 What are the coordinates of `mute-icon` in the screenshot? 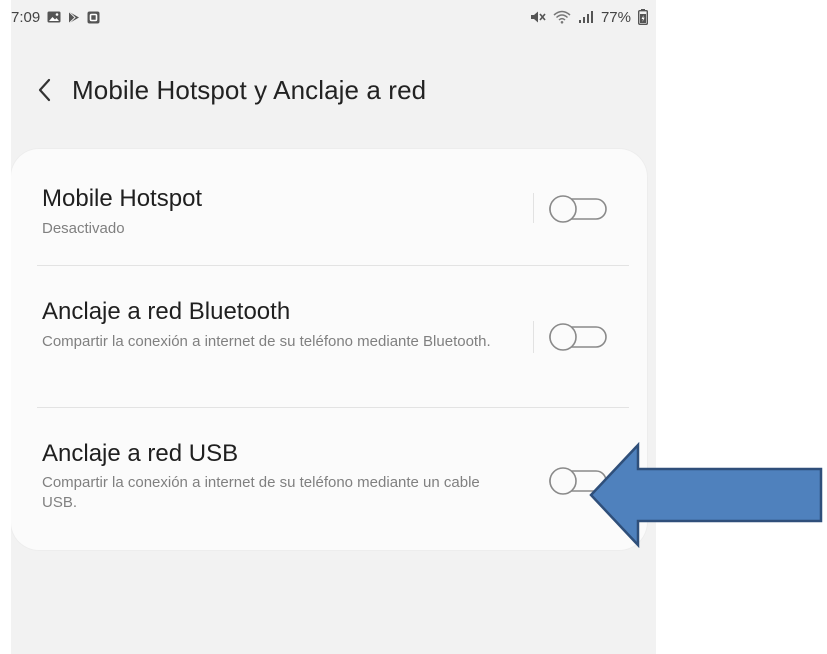 It's located at (538, 17).